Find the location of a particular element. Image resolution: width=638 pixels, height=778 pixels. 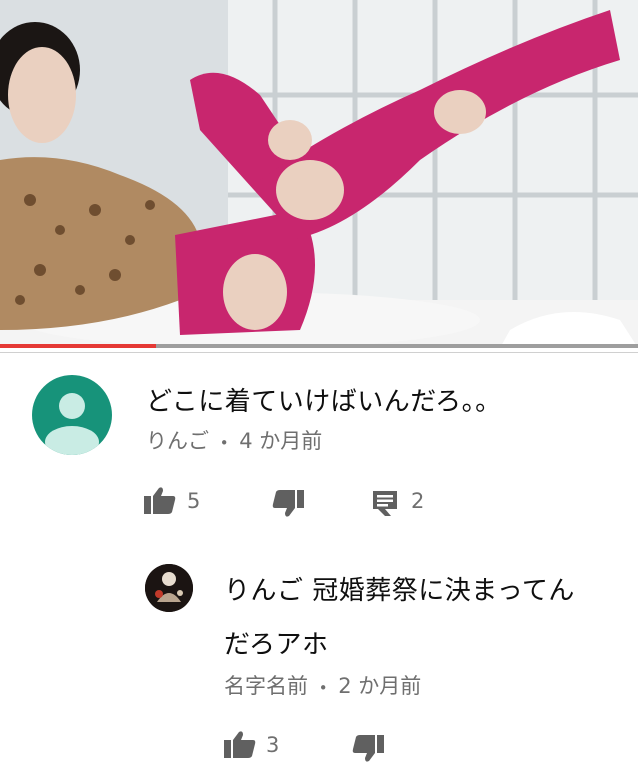

video-progress-fill is located at coordinates (78, 346).